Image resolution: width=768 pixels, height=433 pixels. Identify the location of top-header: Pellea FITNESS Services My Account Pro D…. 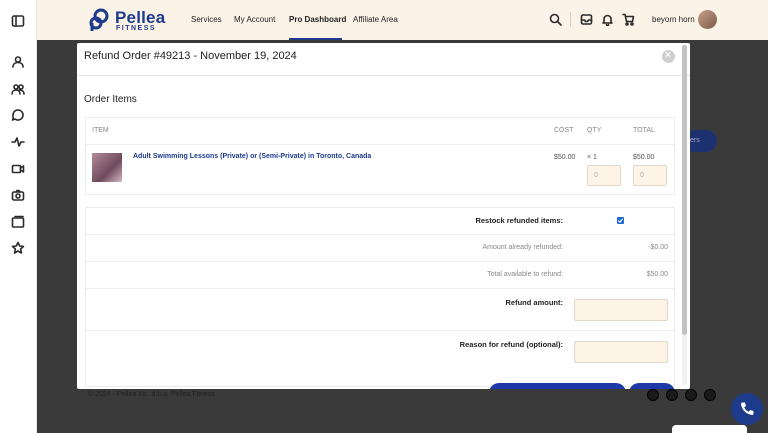
(402, 20).